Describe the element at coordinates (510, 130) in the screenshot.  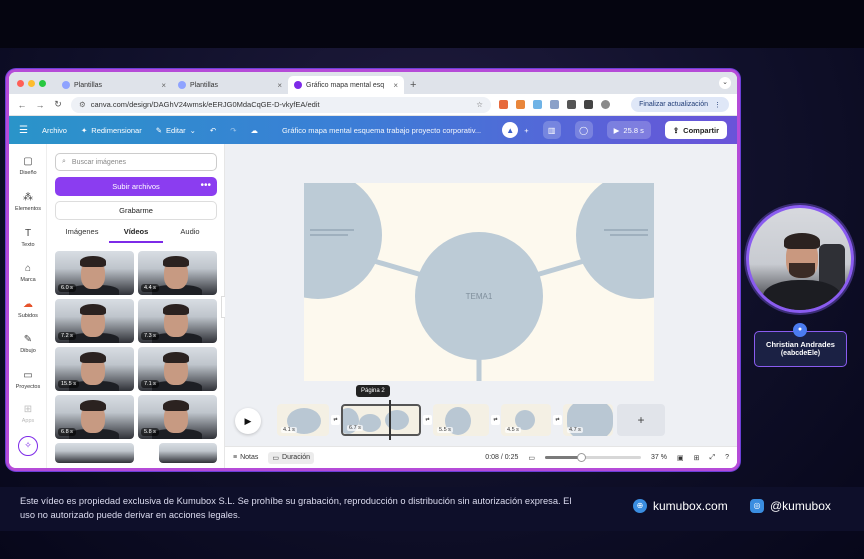
I see `collaborator-avatar: ▲` at that location.